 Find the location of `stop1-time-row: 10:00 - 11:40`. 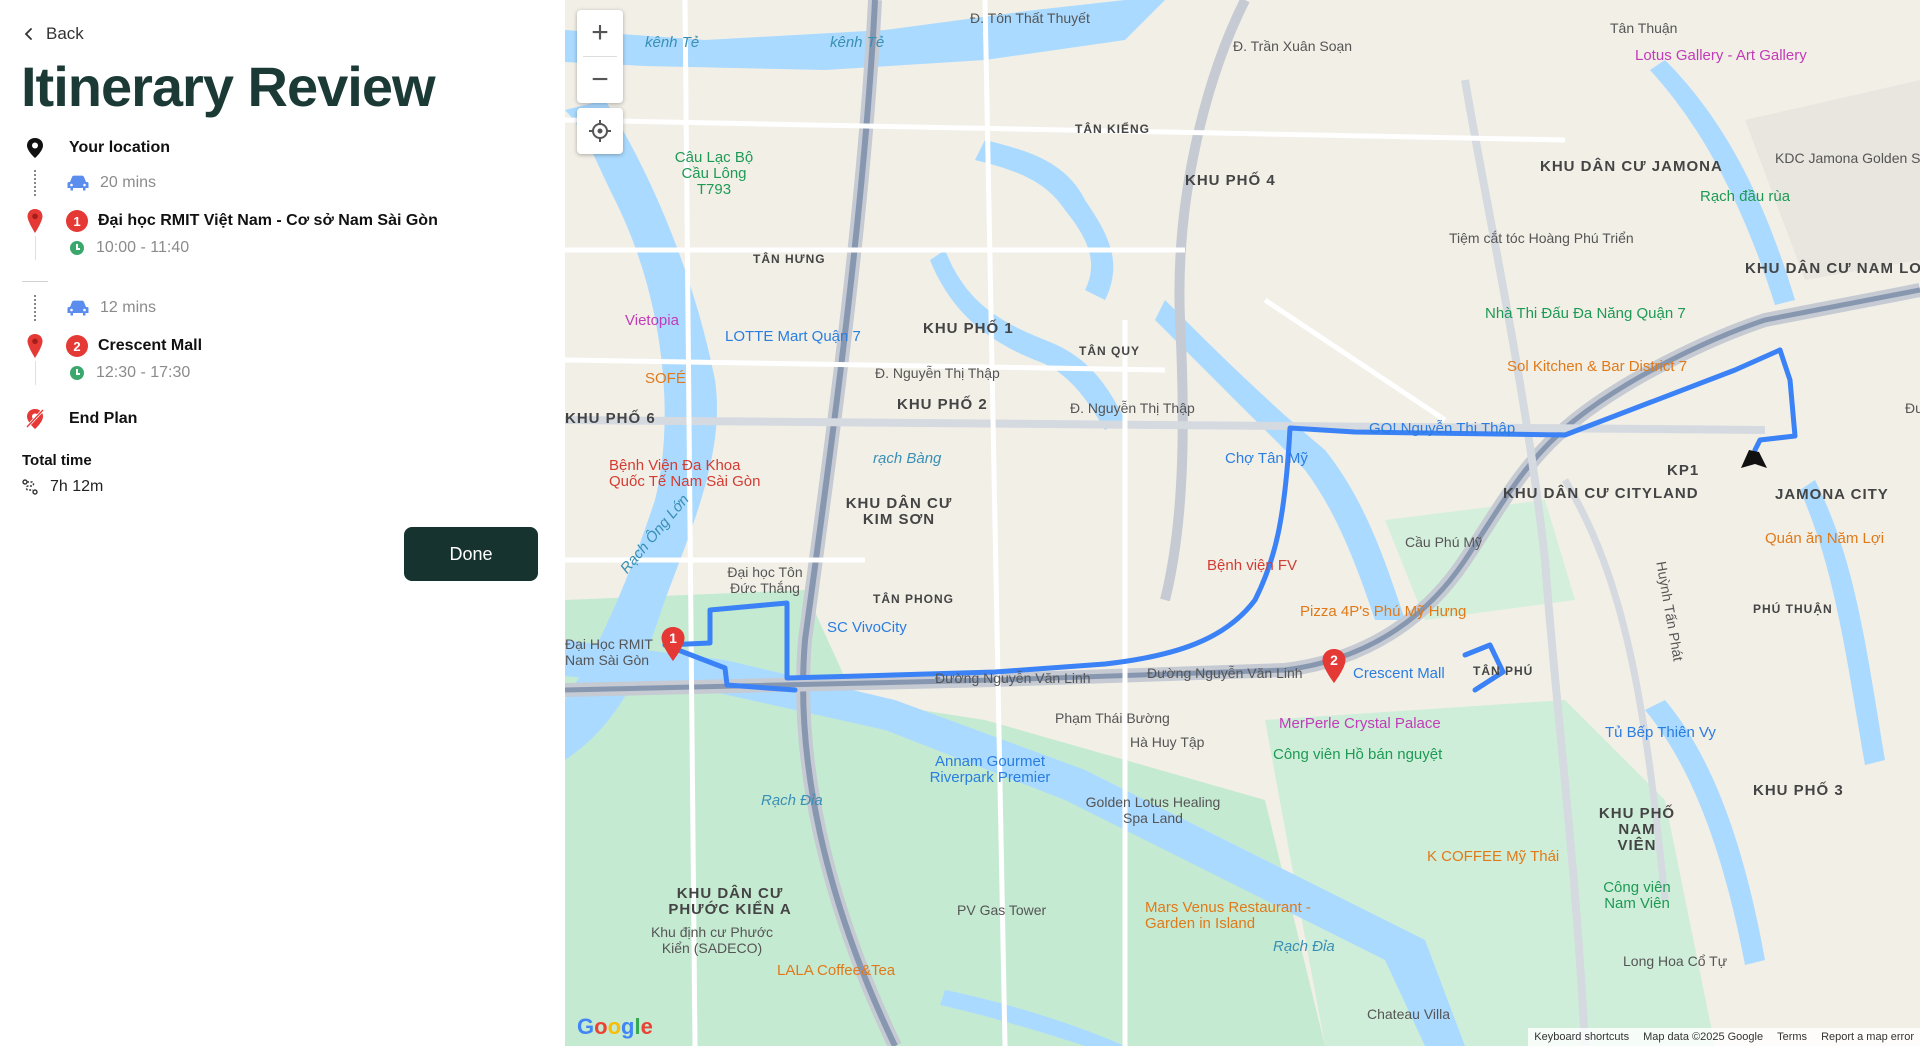

stop1-time-row: 10:00 - 11:40 is located at coordinates (129, 248).